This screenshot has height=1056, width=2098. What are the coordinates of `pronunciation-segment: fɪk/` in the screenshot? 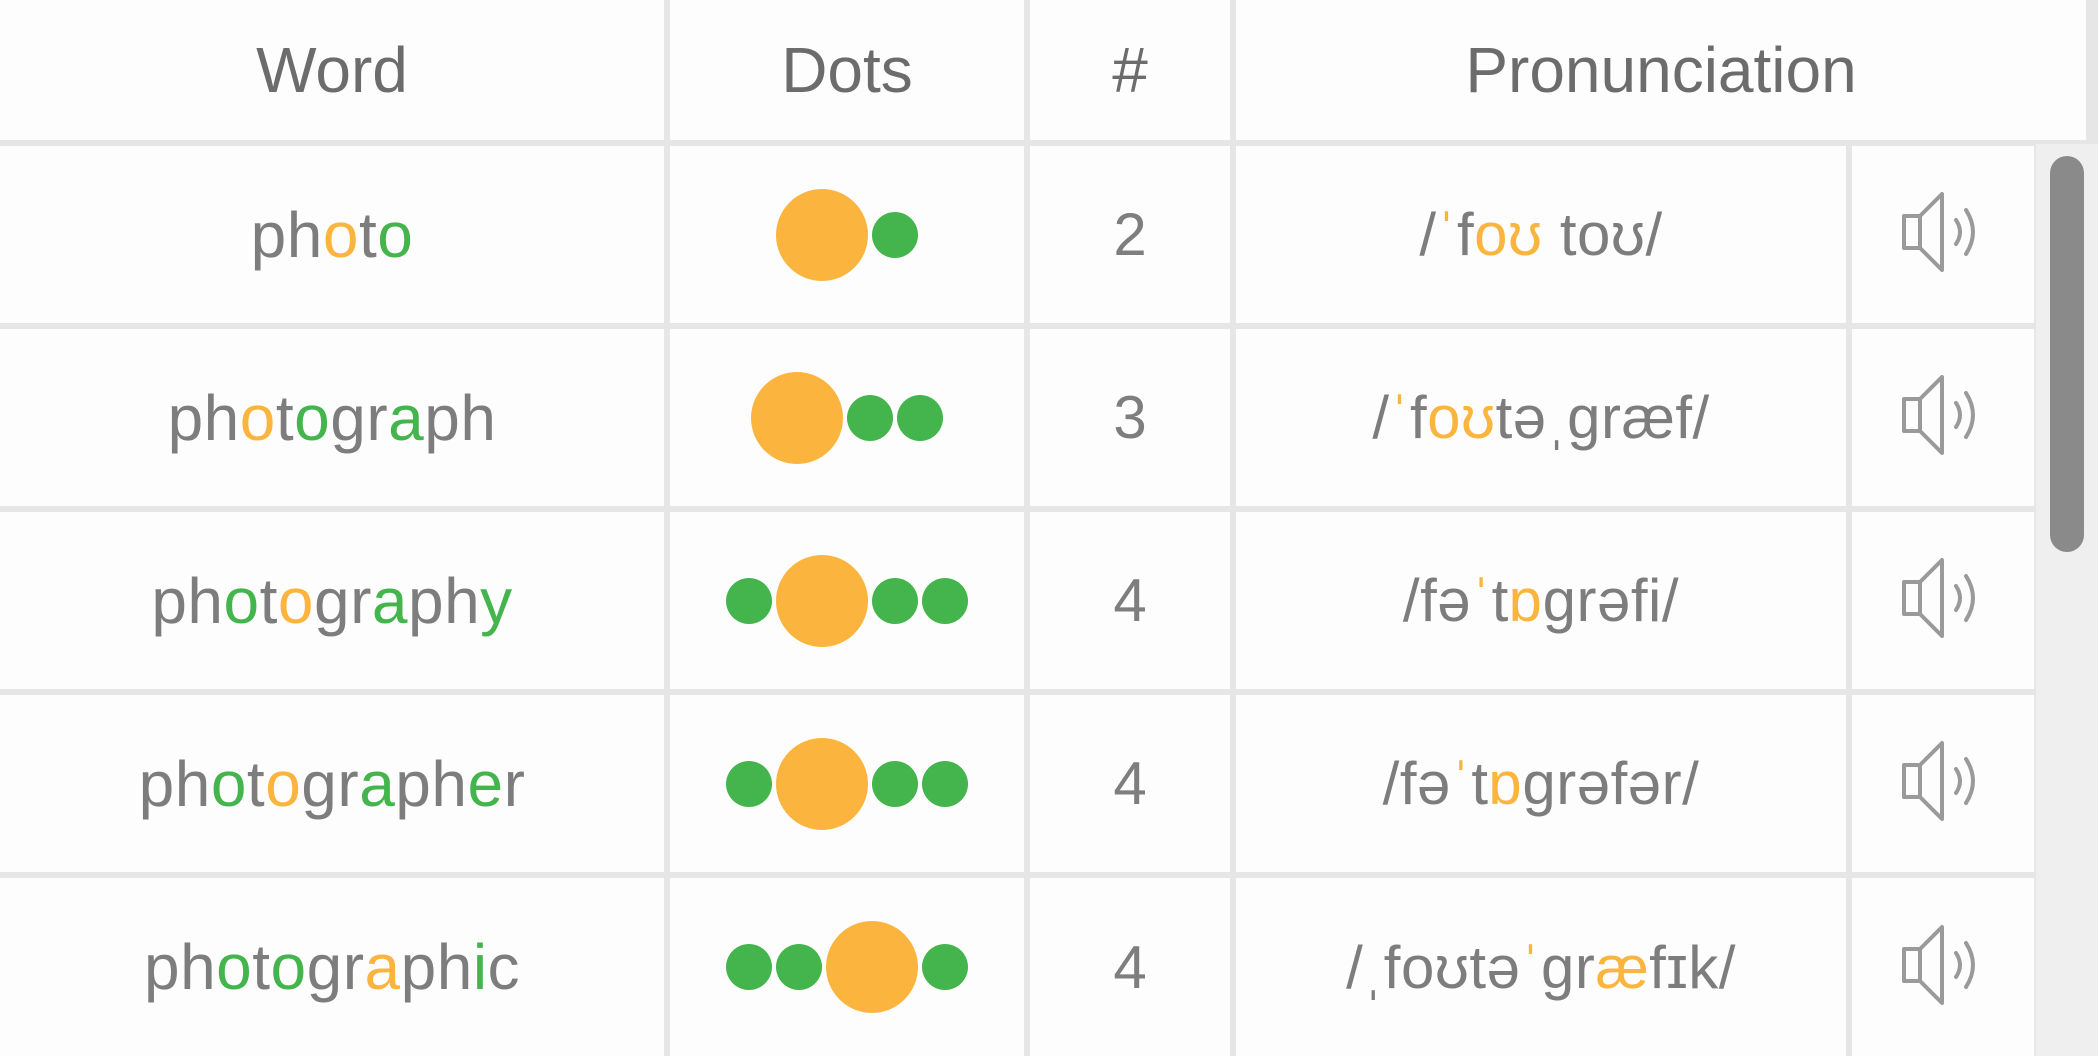 It's located at (1692, 967).